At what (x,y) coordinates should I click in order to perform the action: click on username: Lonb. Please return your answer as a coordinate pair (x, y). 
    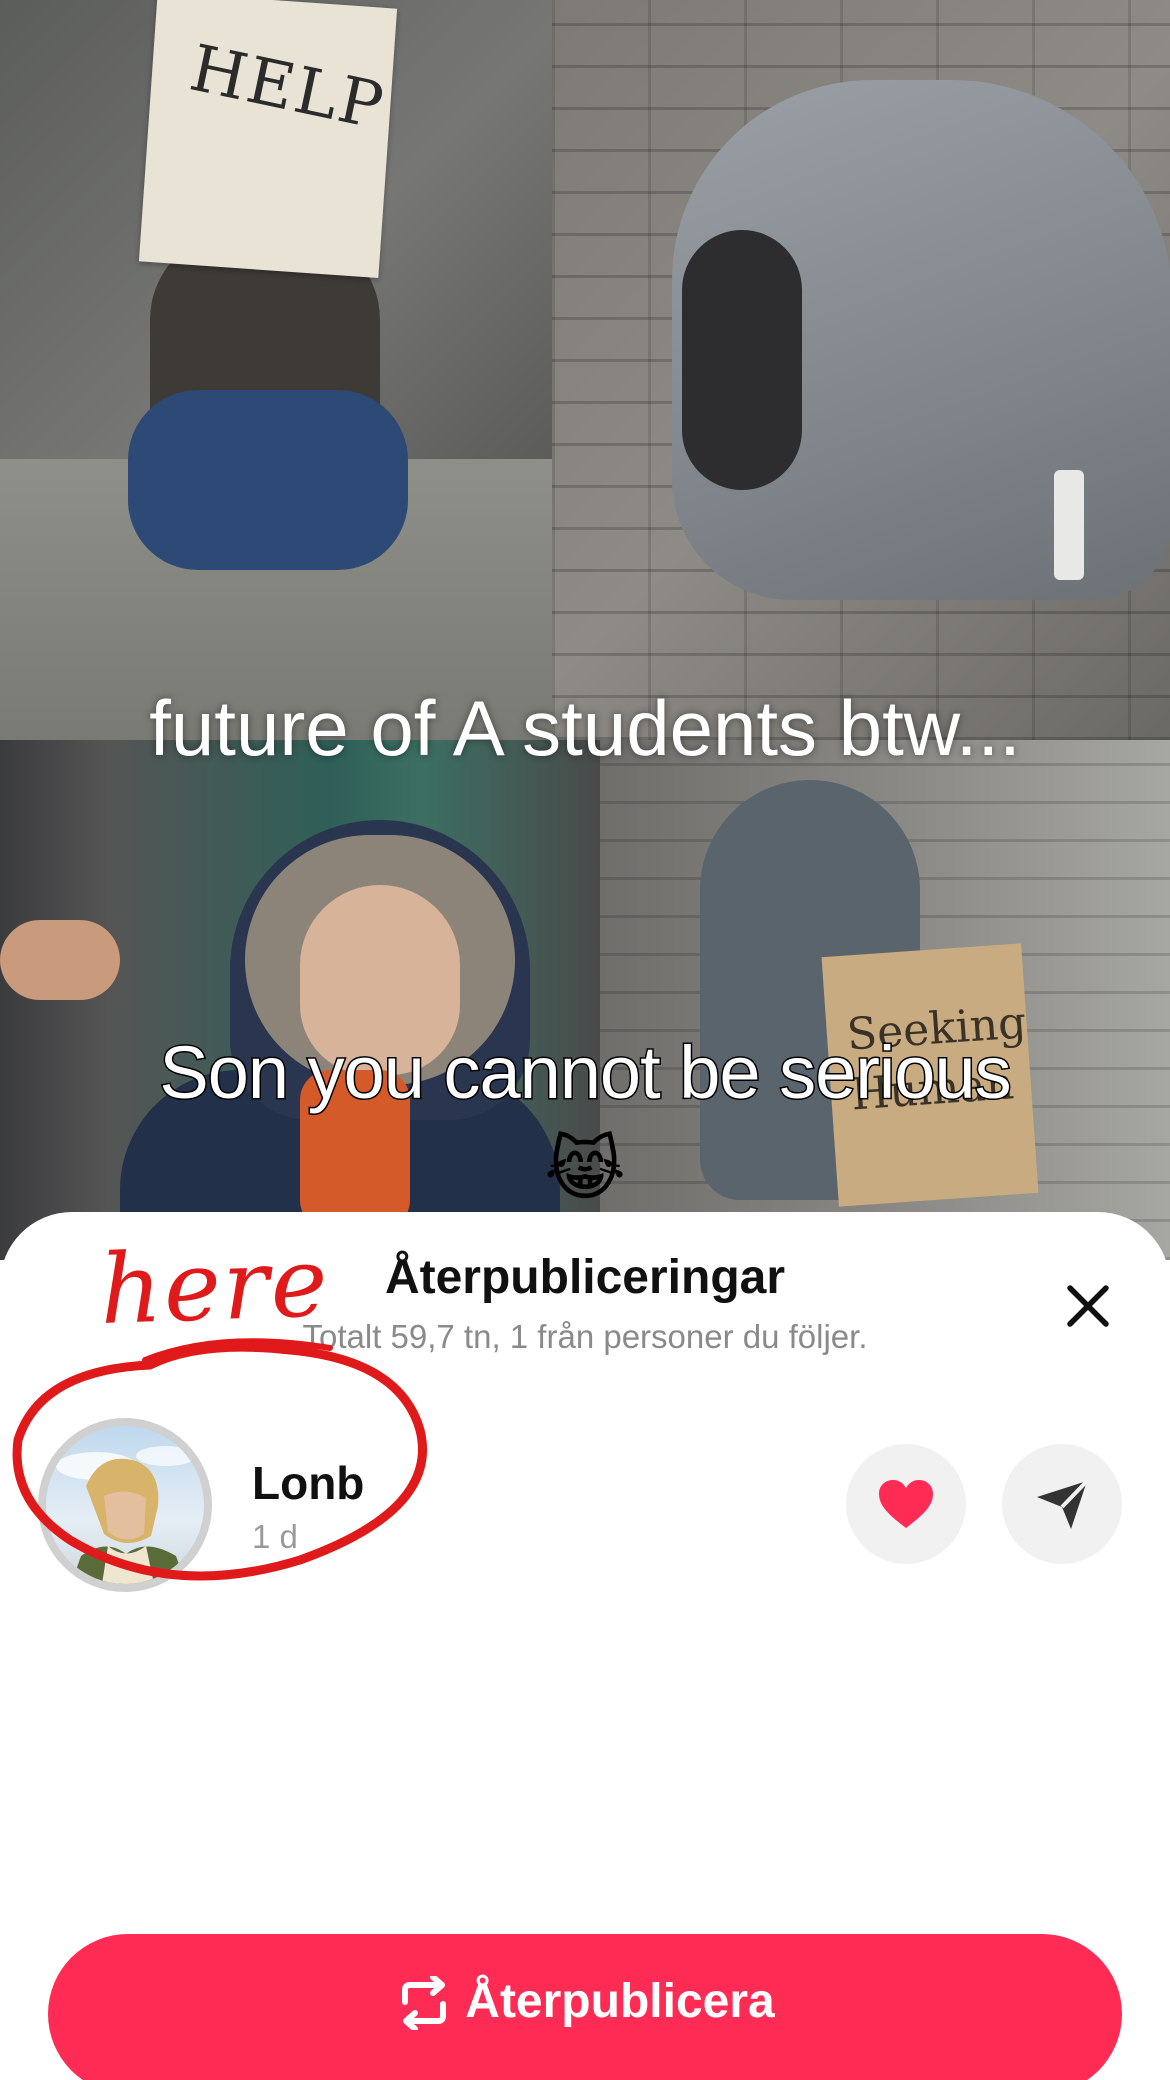
    Looking at the image, I should click on (308, 1483).